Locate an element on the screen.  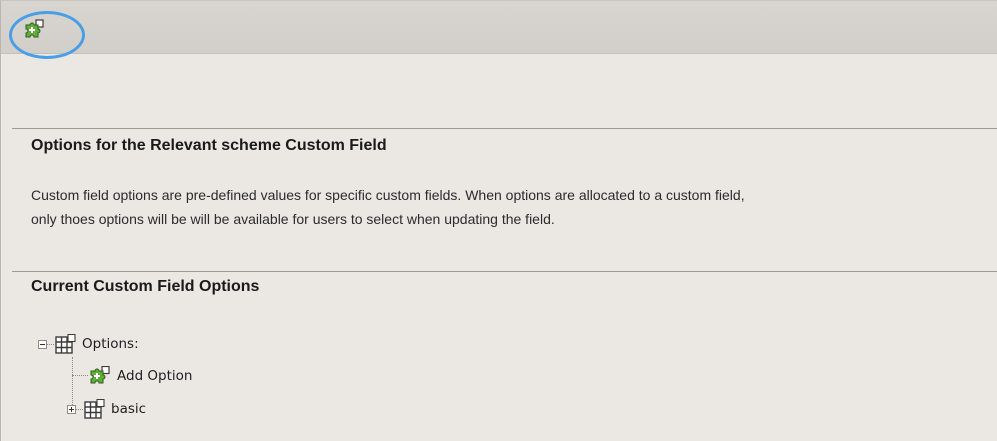
current-options-section-title: Current Custom Field Options is located at coordinates (145, 286).